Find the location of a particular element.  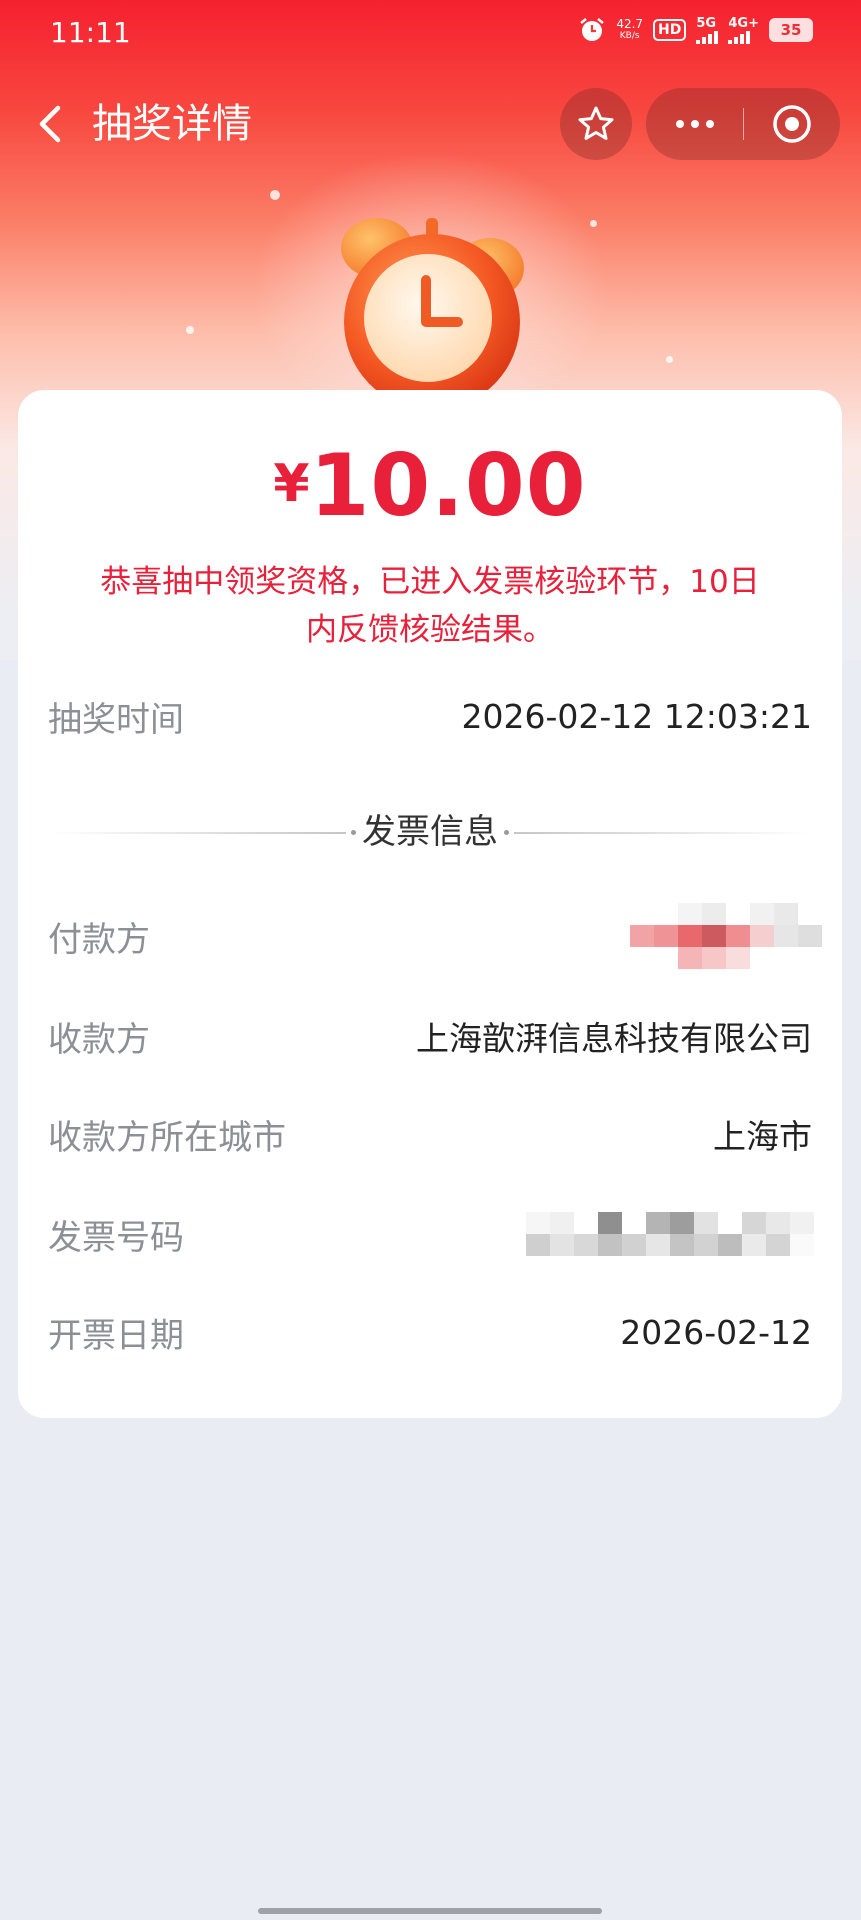

battery-icon: 35 is located at coordinates (791, 30).